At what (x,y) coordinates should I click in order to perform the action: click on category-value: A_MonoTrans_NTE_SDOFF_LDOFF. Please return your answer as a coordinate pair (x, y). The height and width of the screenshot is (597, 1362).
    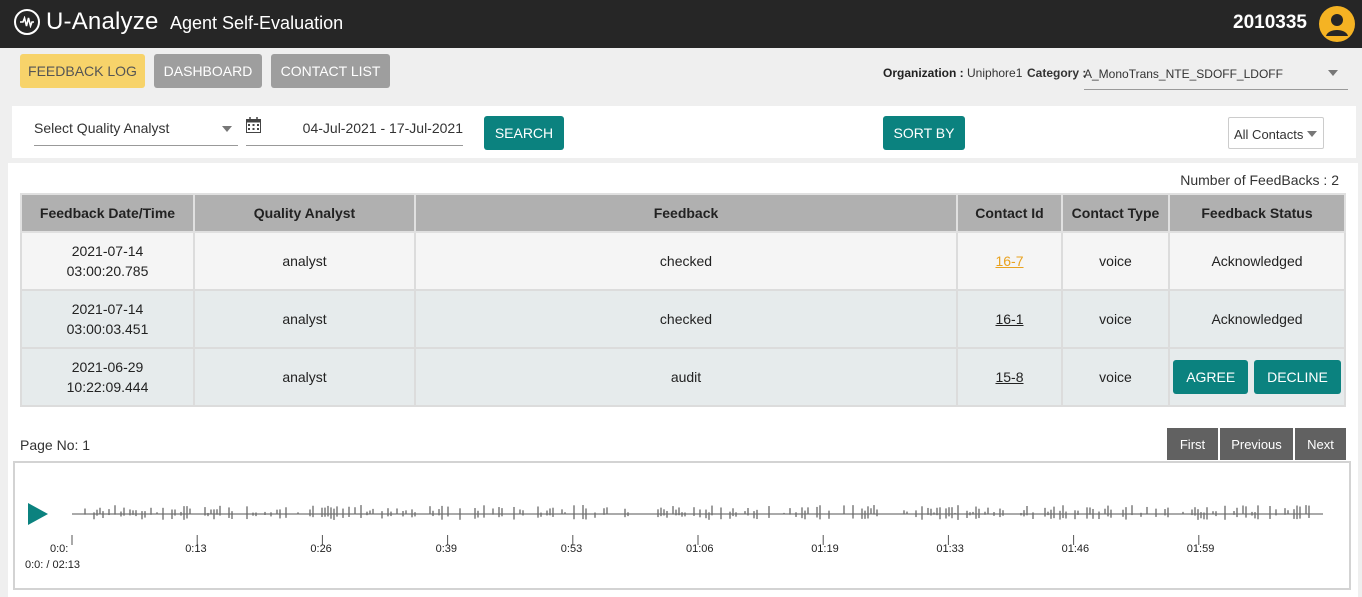
    Looking at the image, I should click on (1183, 74).